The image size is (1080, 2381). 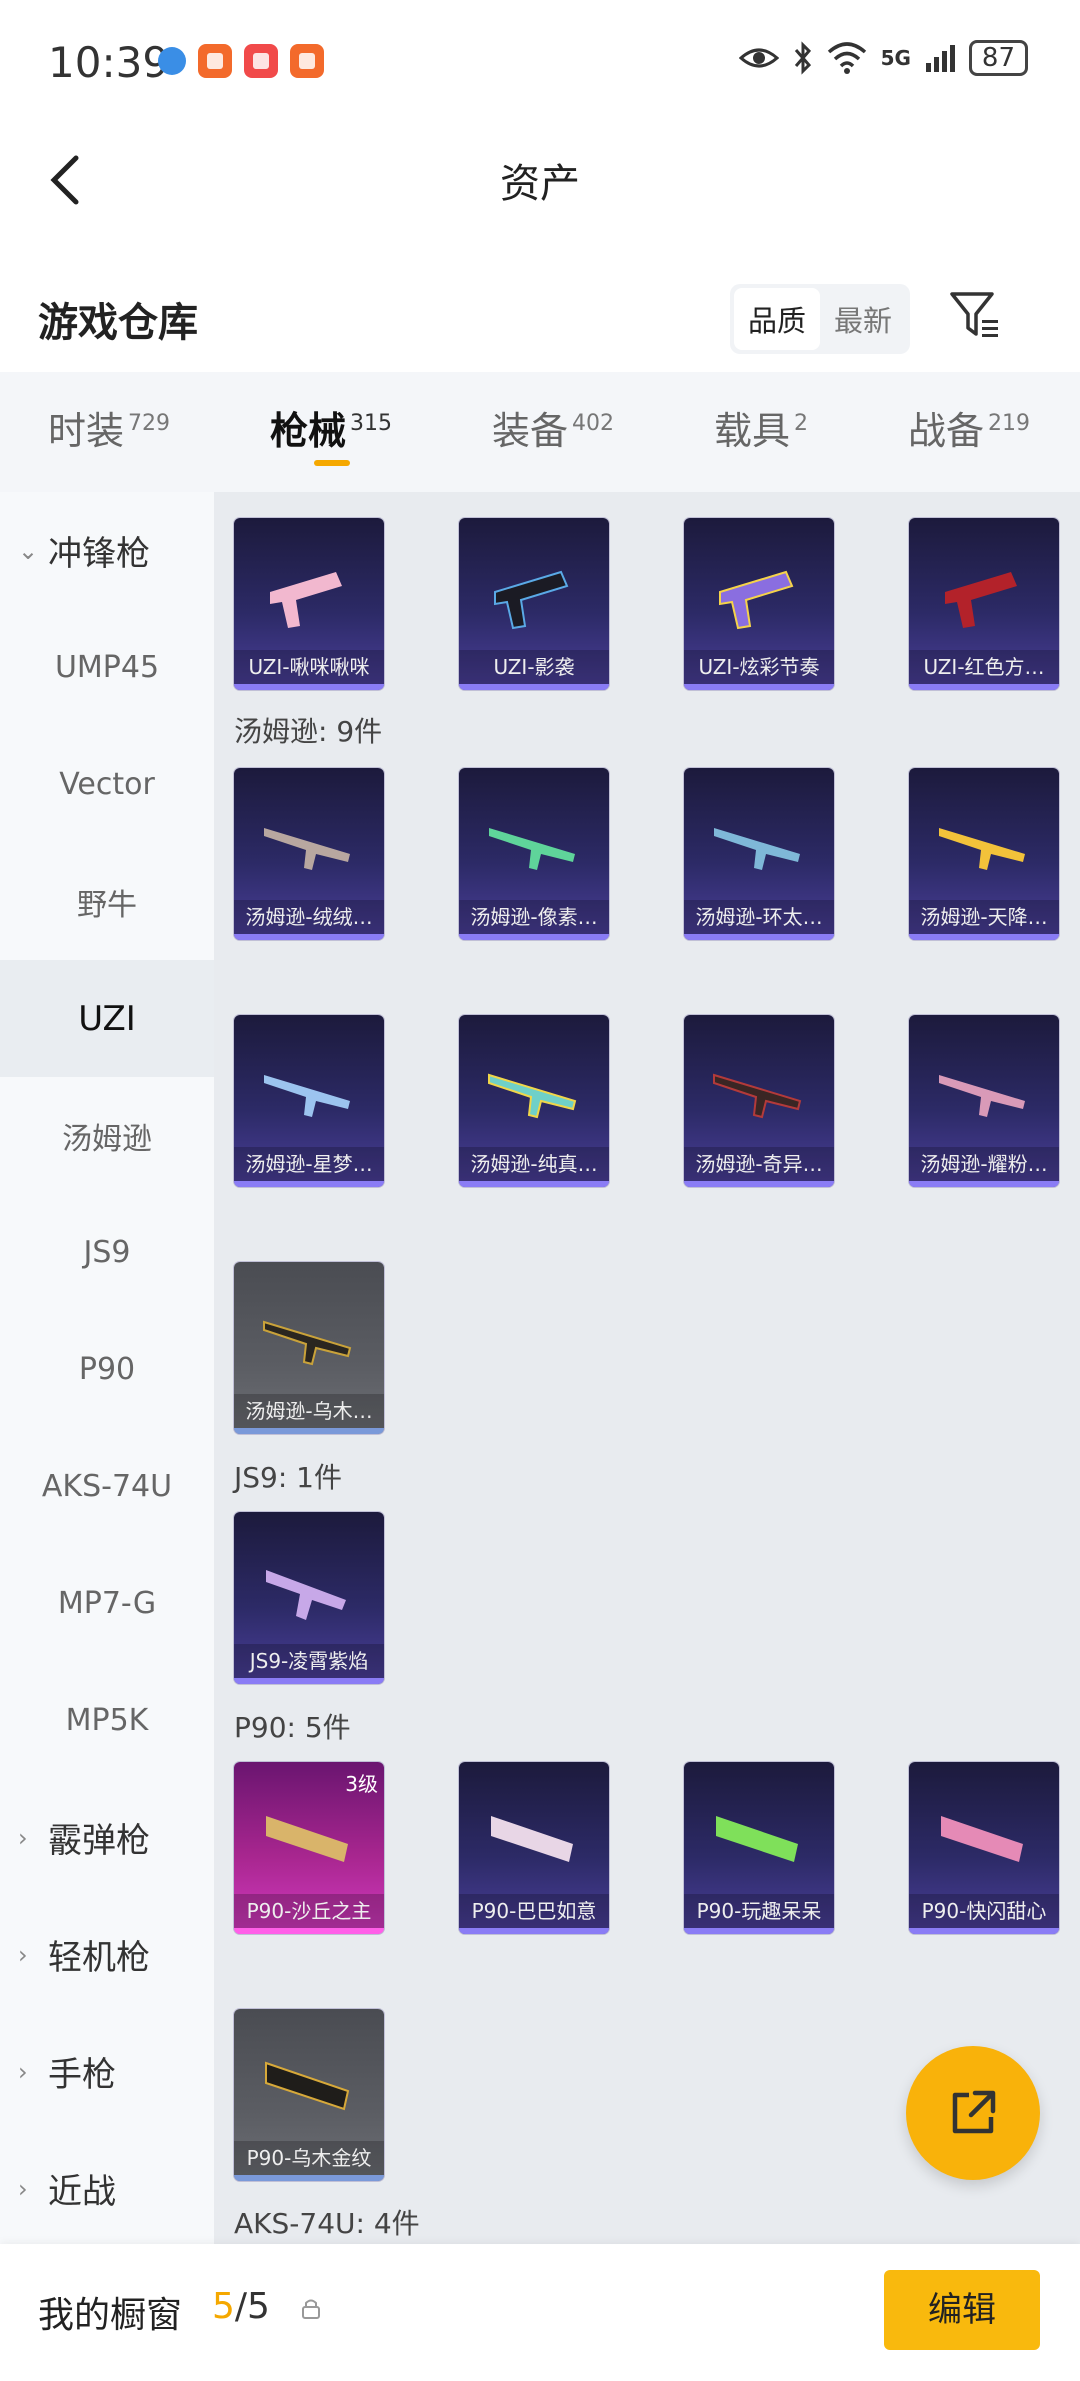 I want to click on skin-card: UZI-炫彩节奏, so click(x=759, y=604).